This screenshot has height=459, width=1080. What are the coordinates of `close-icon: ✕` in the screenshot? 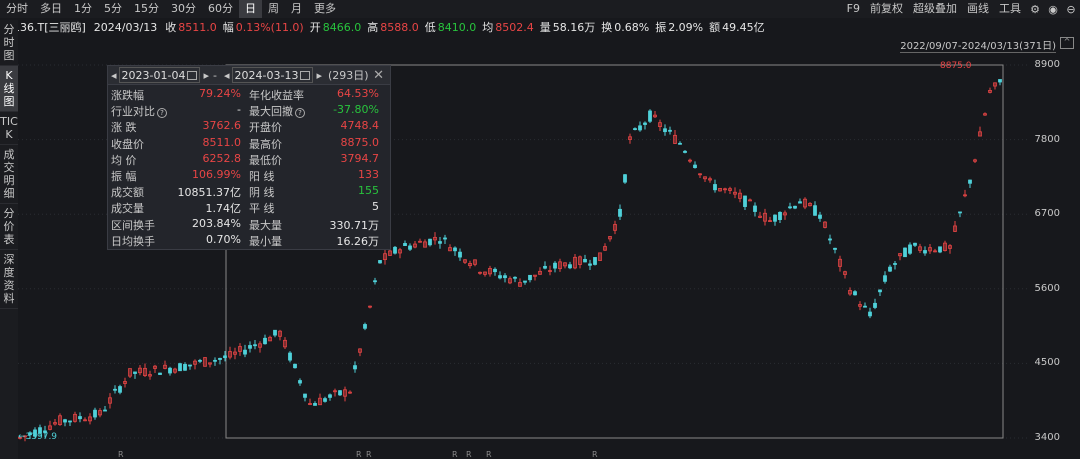 It's located at (378, 75).